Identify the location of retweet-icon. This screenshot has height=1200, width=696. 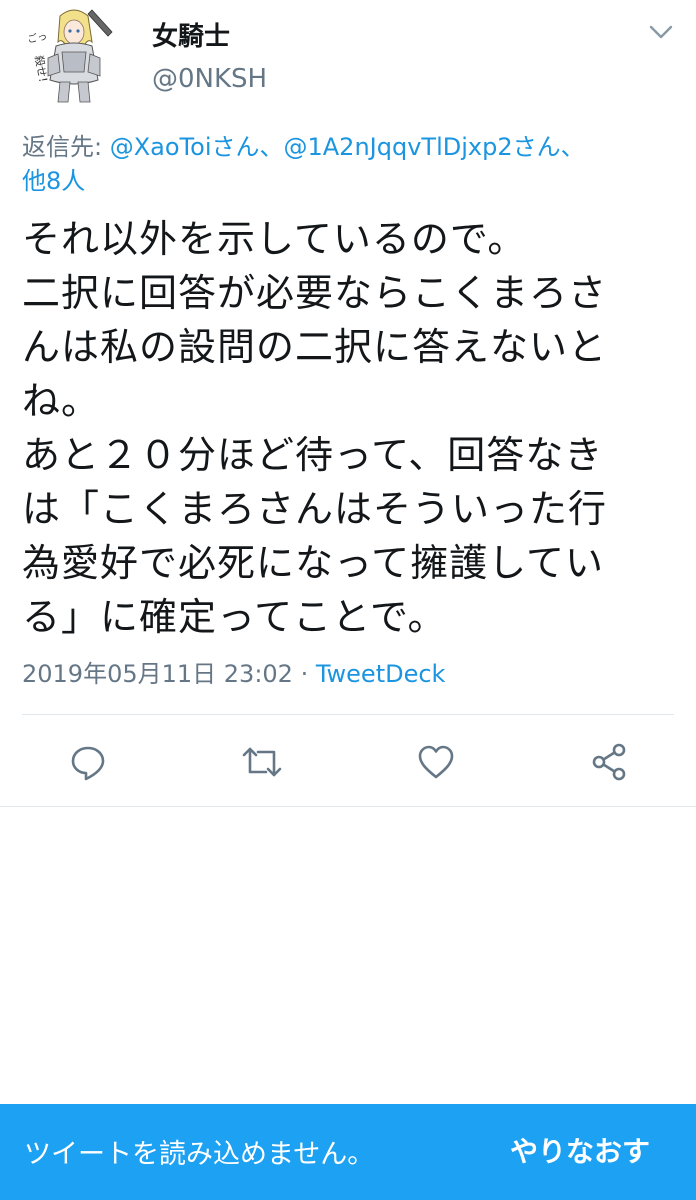
(262, 762).